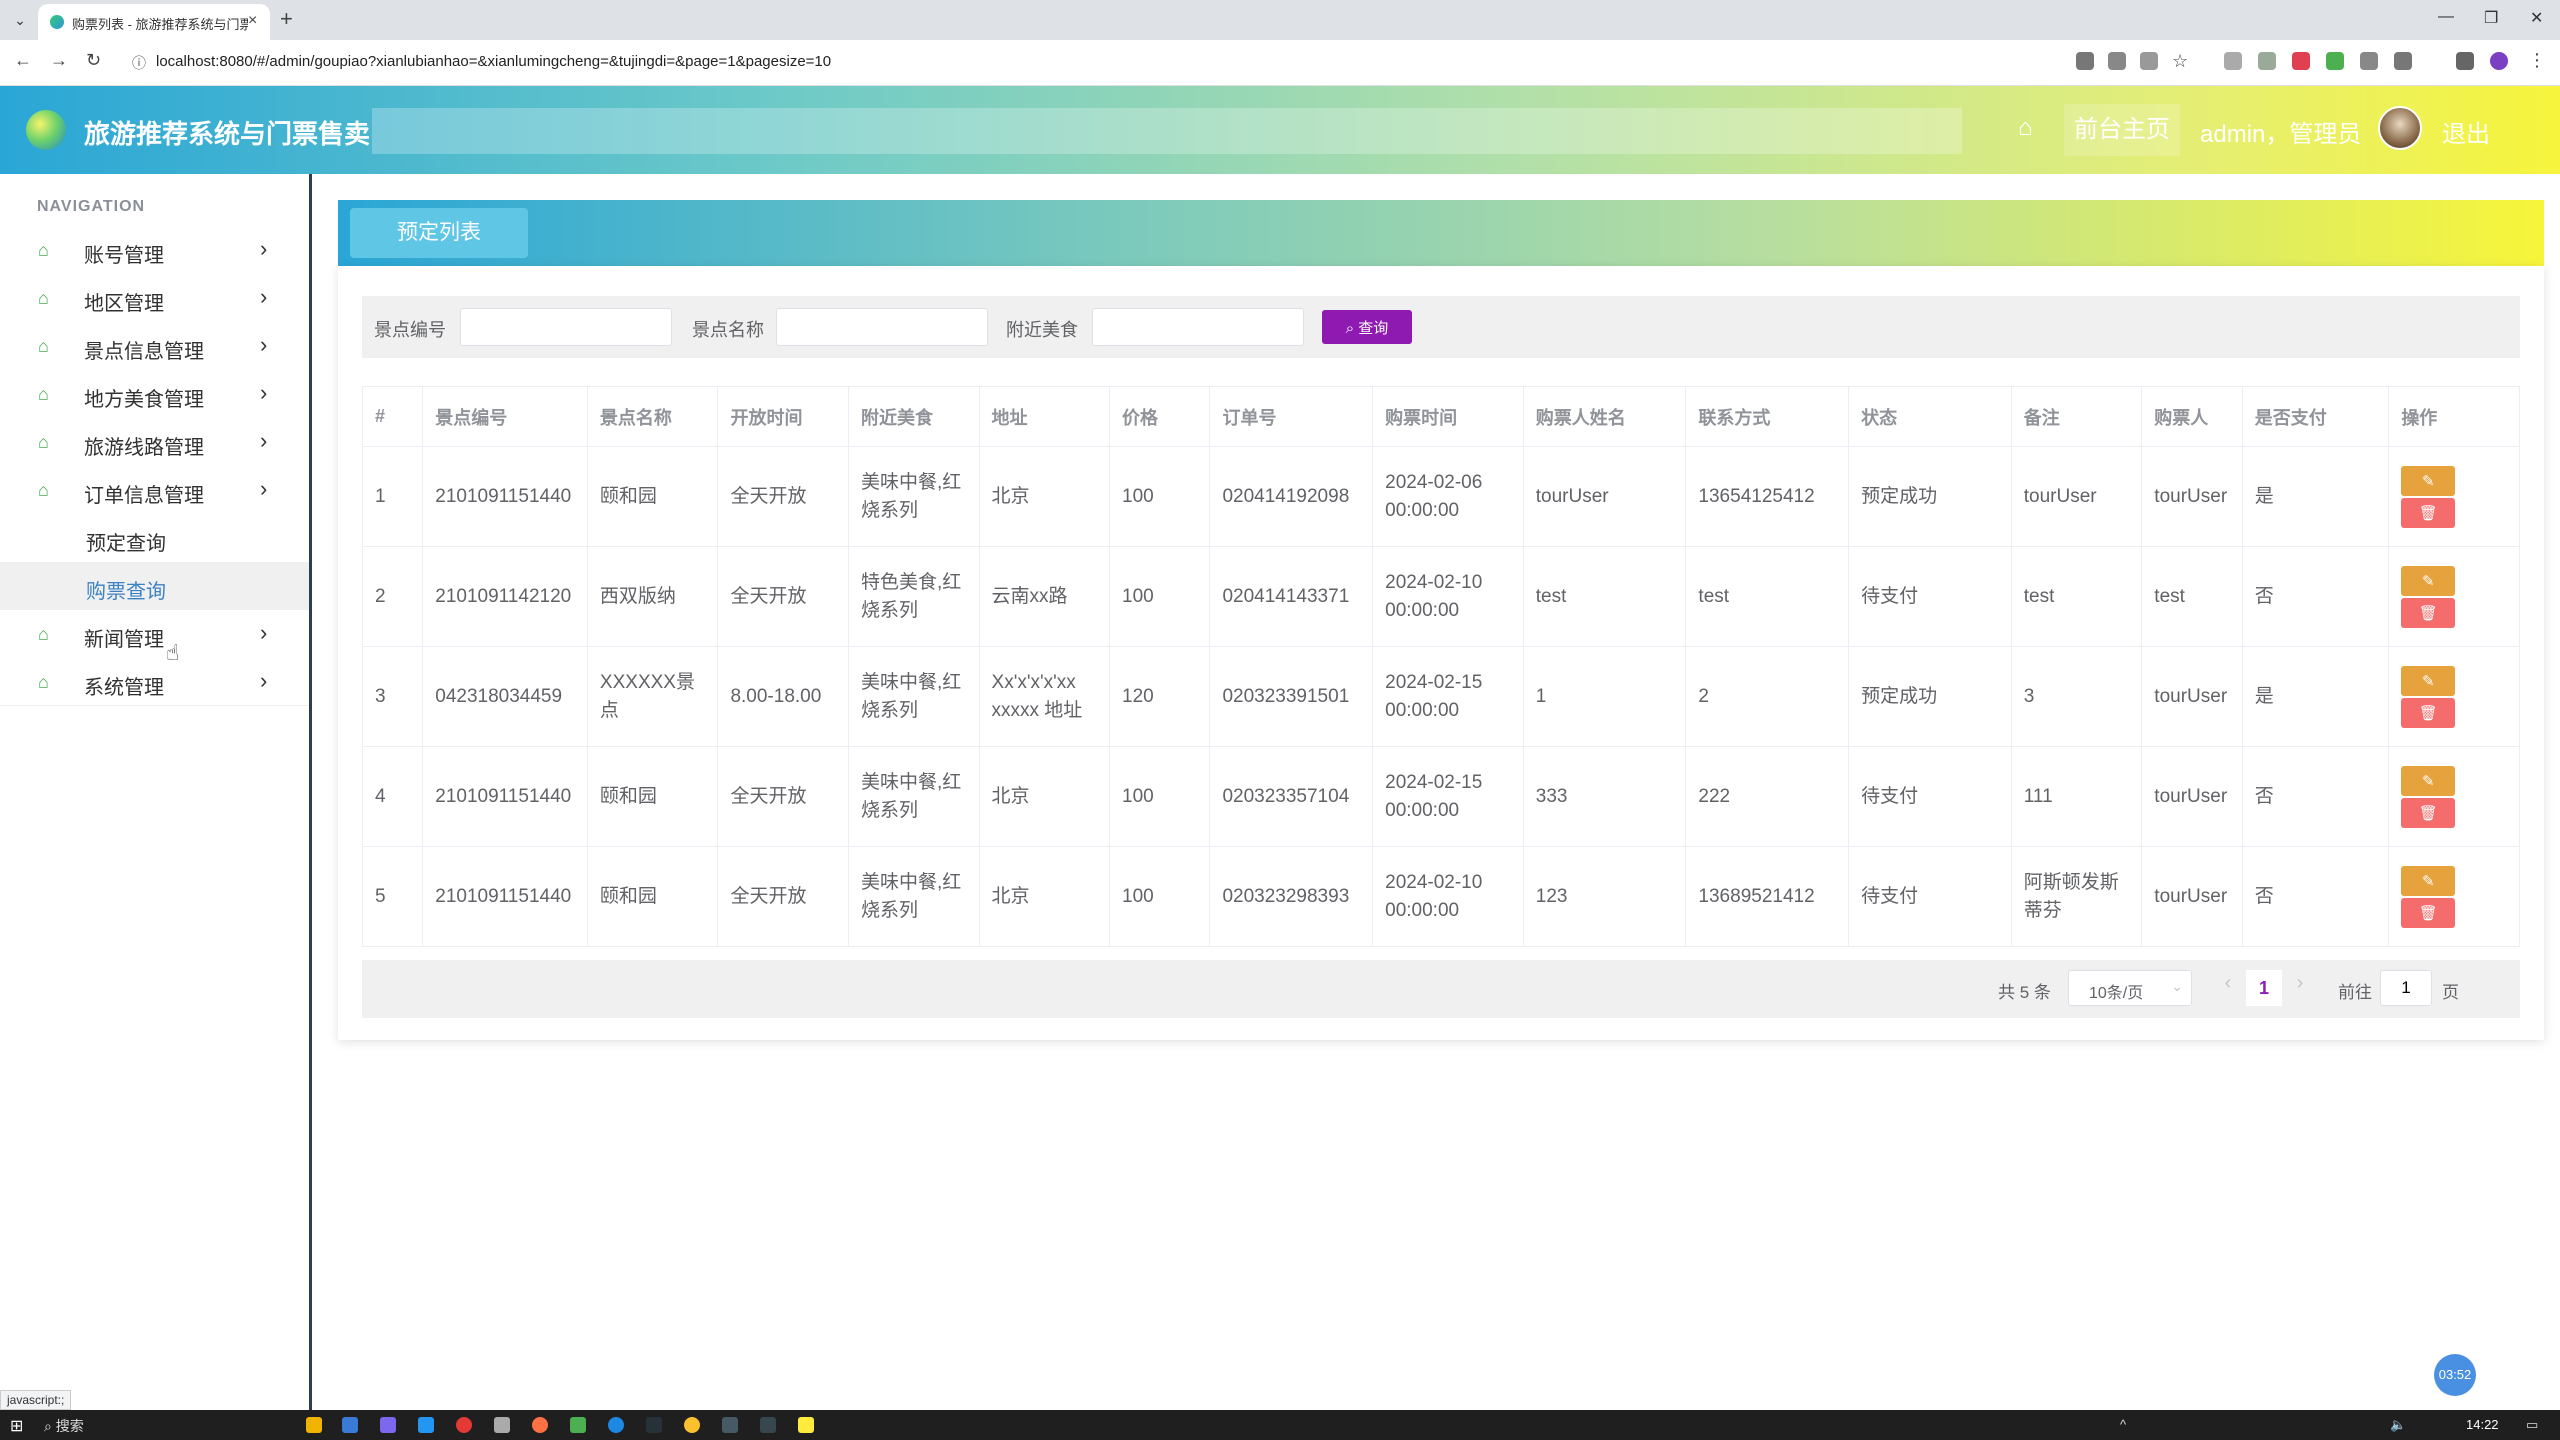  I want to click on more-menu-icon: ⋮, so click(2537, 60).